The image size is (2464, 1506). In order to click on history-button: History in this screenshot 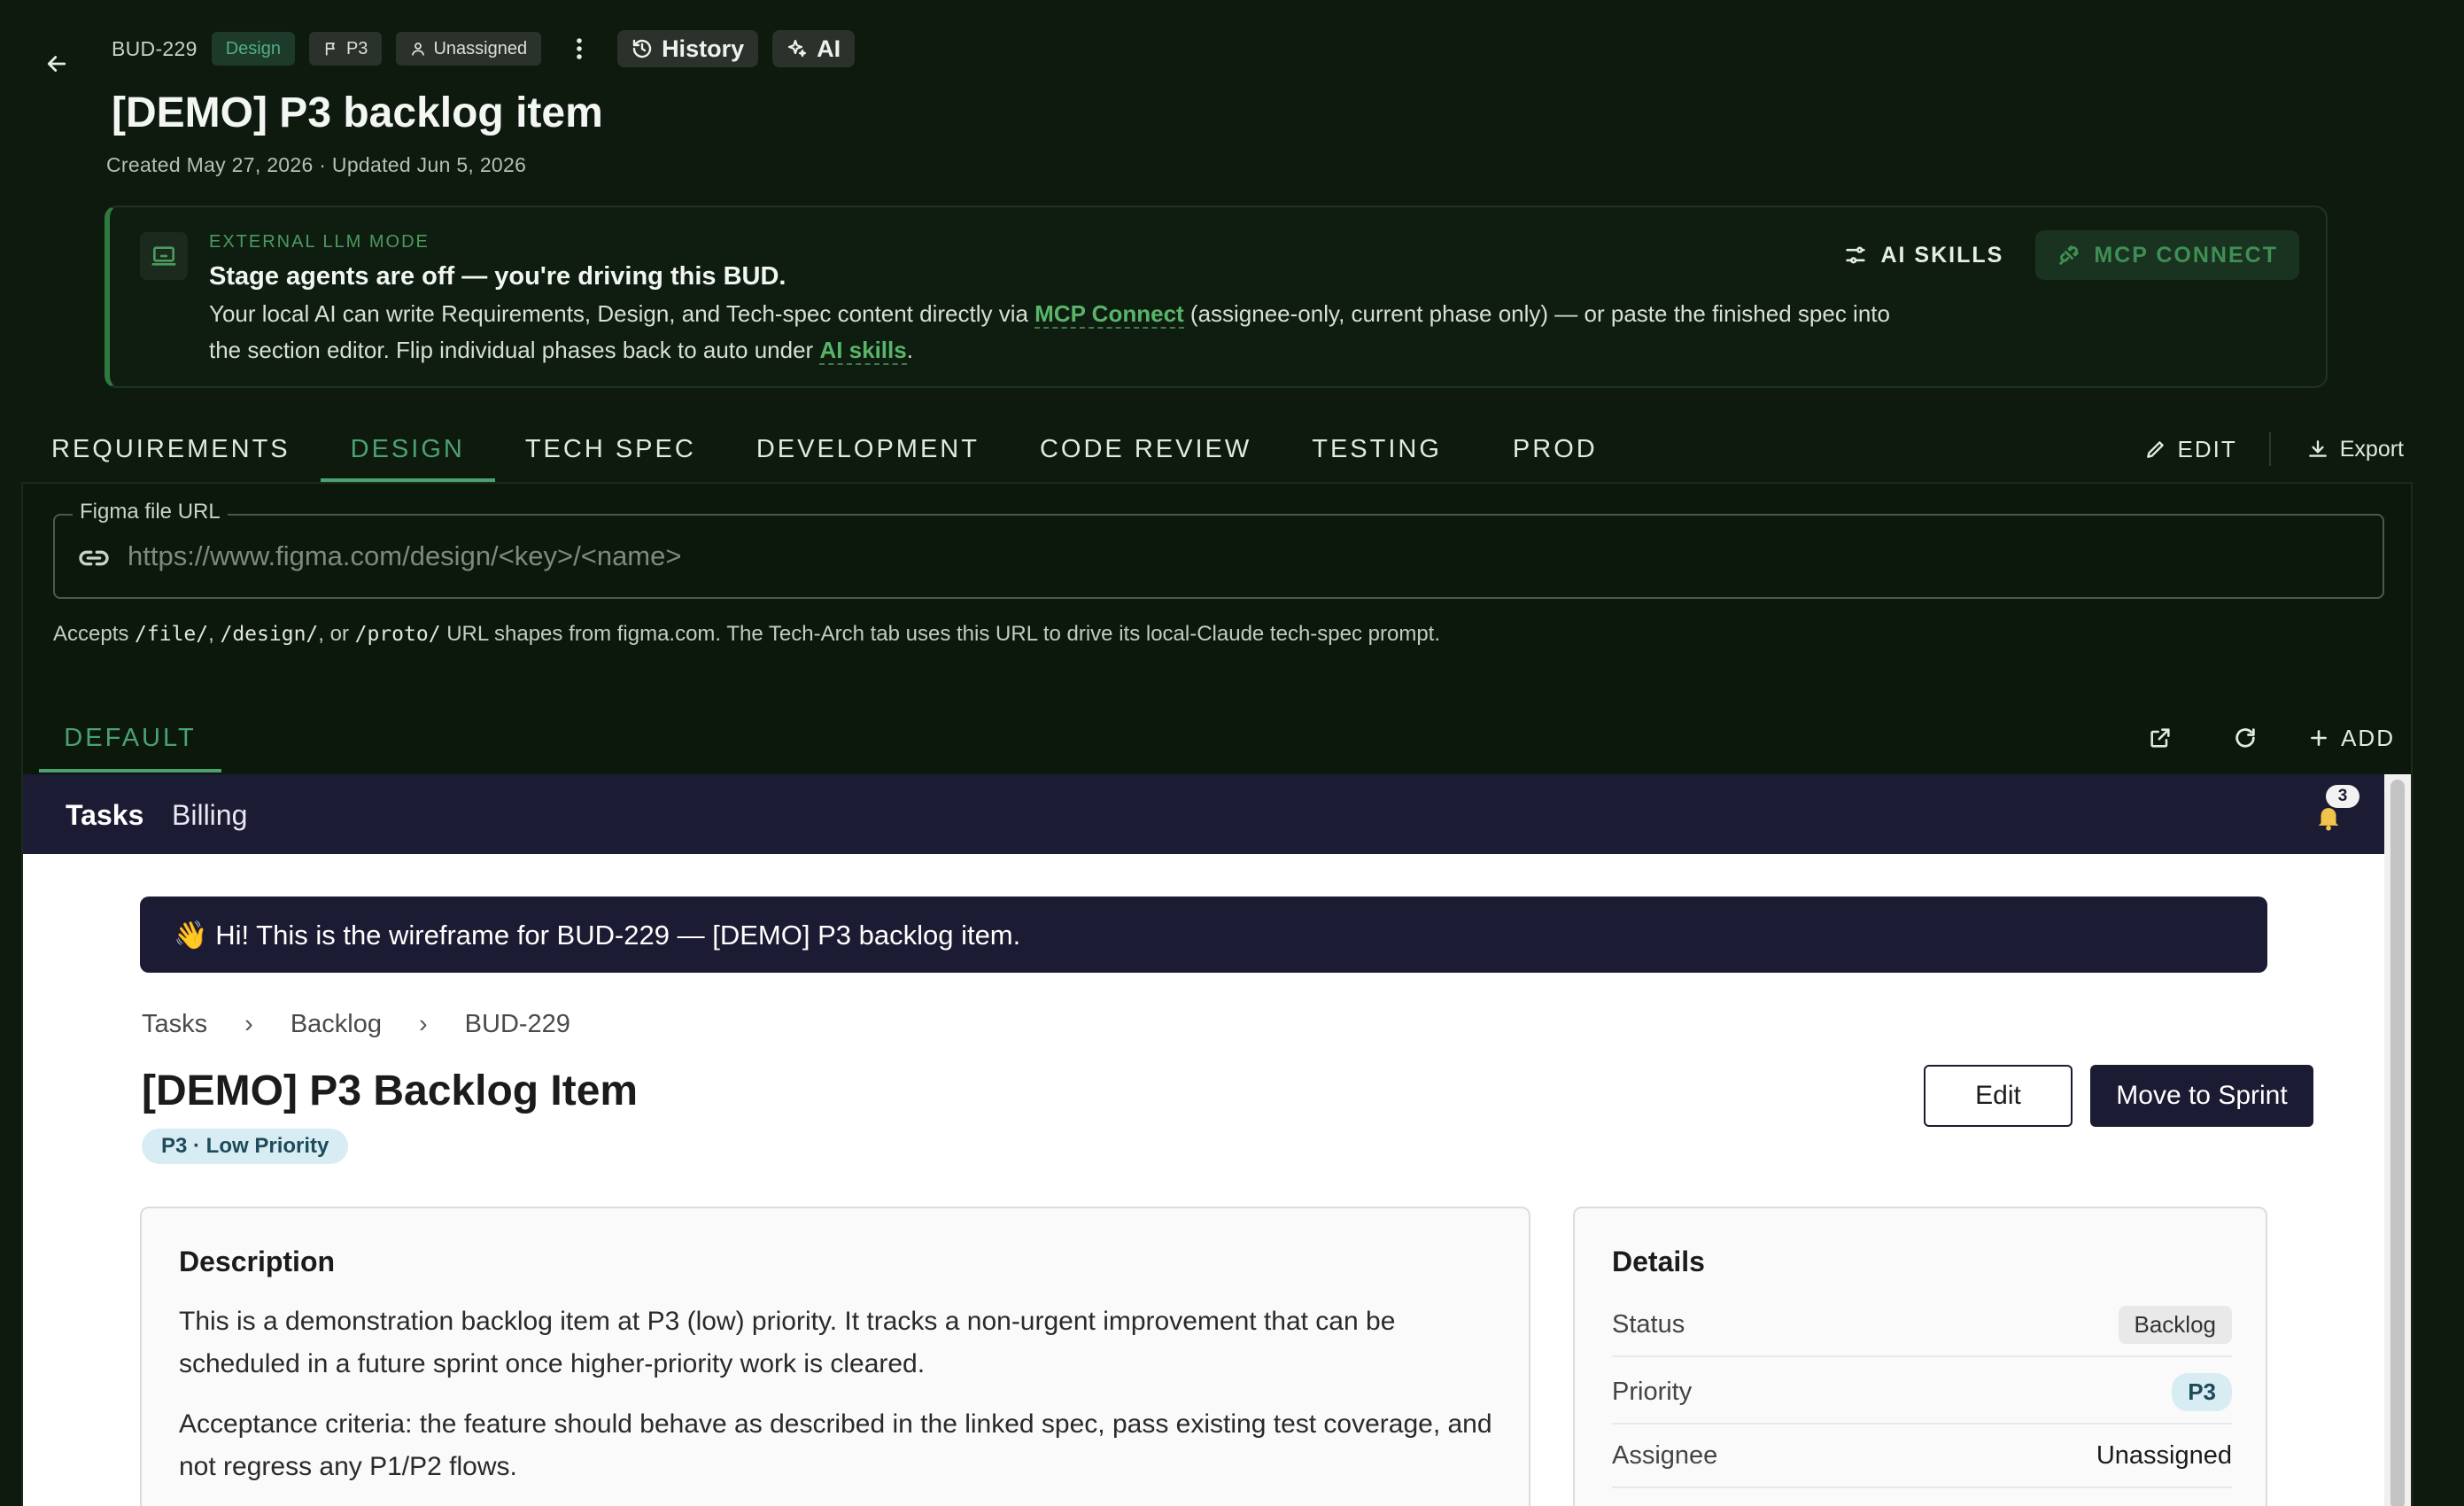, I will do `click(688, 48)`.